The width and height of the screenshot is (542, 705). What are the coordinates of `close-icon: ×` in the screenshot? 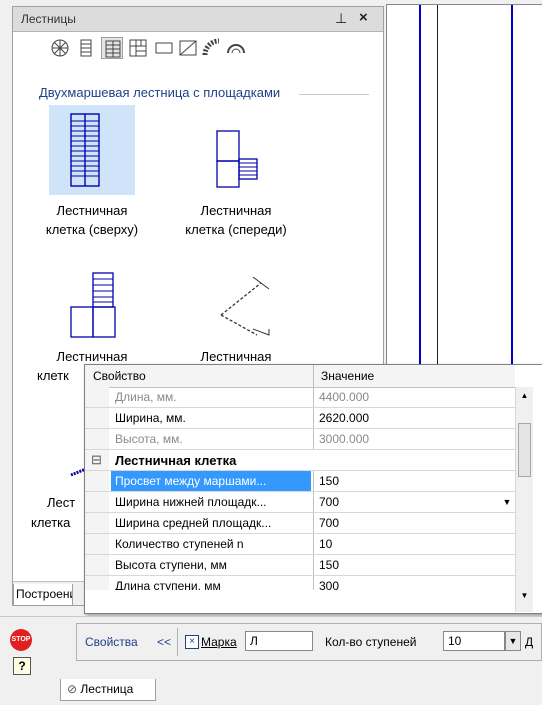 It's located at (363, 17).